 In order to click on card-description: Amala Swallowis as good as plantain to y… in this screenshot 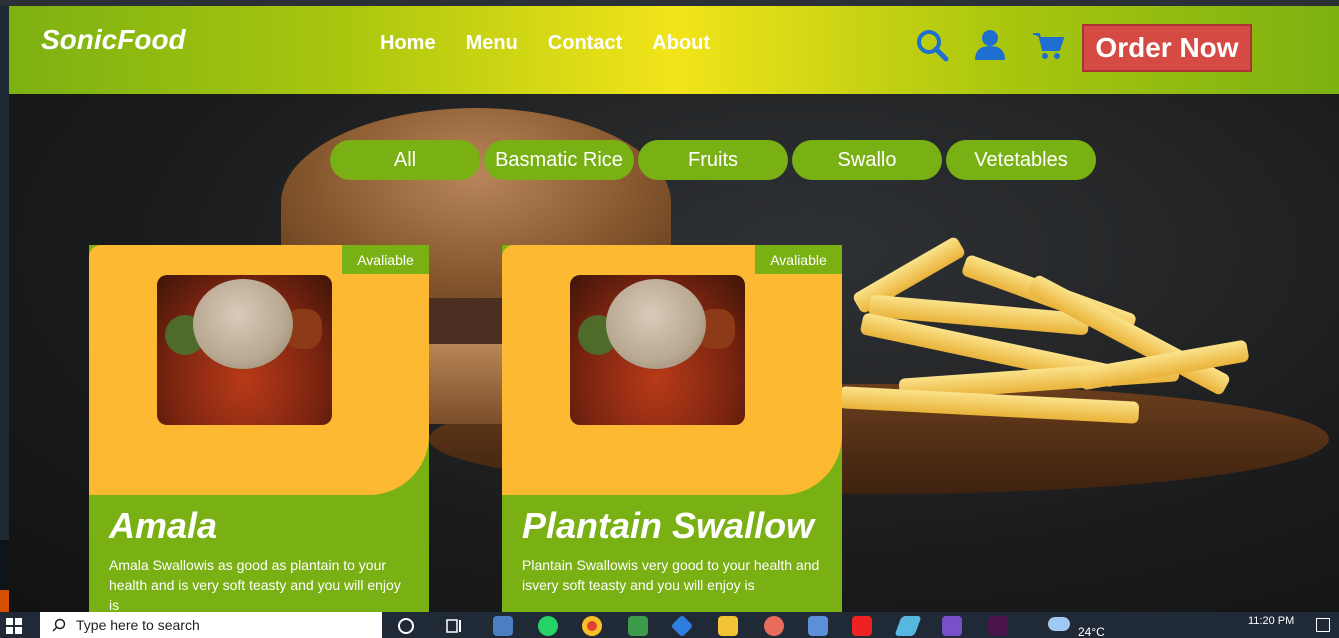, I will do `click(255, 584)`.